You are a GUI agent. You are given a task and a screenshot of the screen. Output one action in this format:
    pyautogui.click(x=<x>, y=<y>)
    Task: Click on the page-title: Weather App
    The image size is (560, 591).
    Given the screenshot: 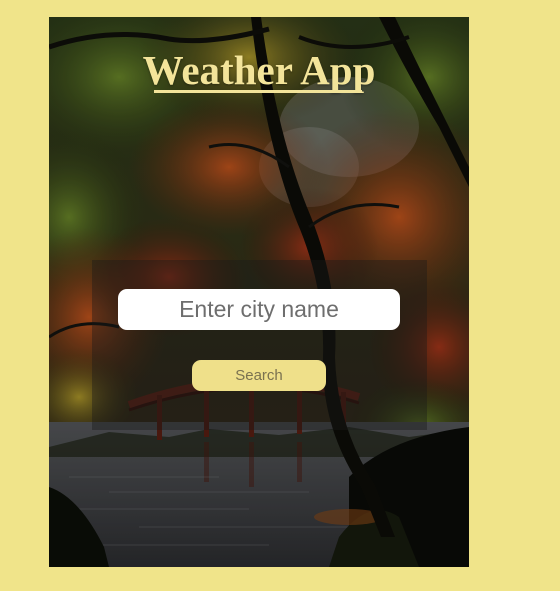 What is the action you would take?
    pyautogui.click(x=259, y=70)
    